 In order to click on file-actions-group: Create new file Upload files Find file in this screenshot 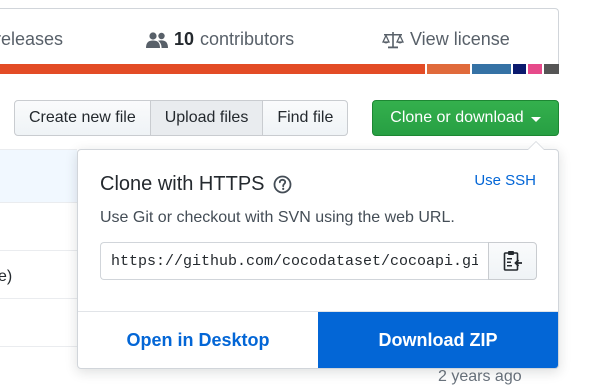, I will do `click(181, 118)`.